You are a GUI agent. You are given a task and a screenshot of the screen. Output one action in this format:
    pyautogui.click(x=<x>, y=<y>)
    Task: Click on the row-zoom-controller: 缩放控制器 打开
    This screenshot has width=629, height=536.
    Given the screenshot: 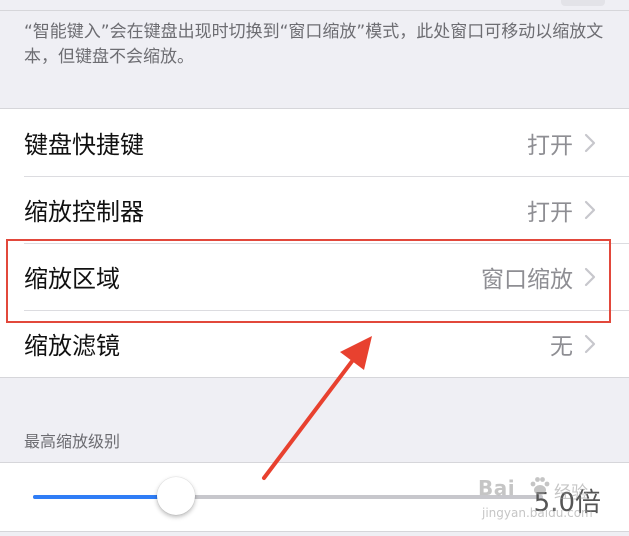 What is the action you would take?
    pyautogui.click(x=314, y=209)
    